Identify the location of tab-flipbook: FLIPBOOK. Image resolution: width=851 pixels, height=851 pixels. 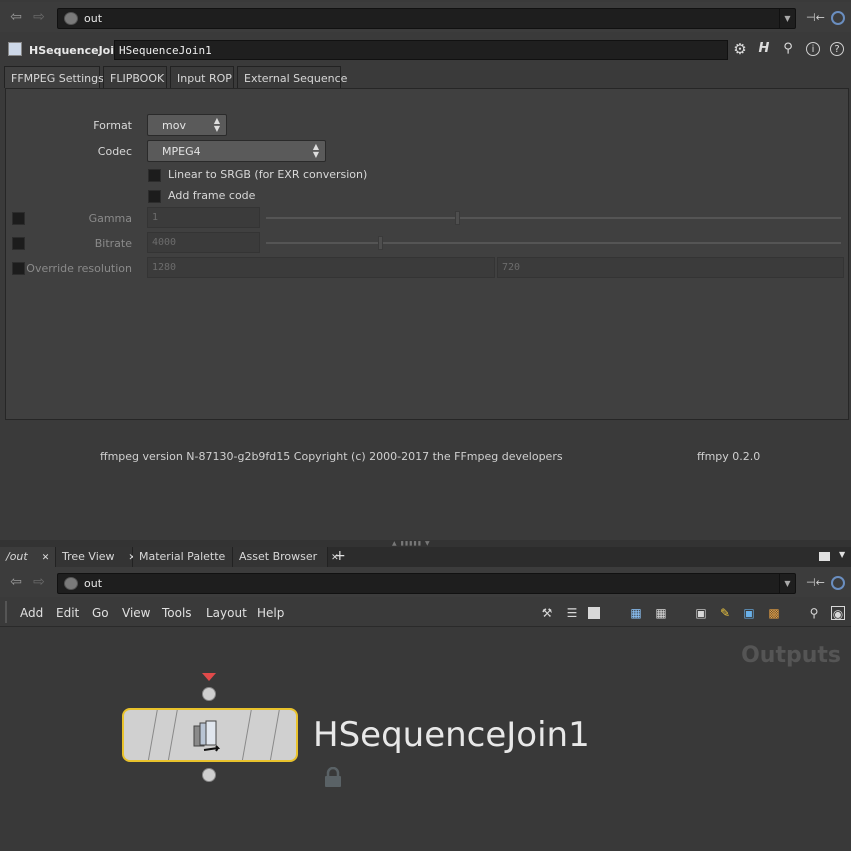
(135, 77).